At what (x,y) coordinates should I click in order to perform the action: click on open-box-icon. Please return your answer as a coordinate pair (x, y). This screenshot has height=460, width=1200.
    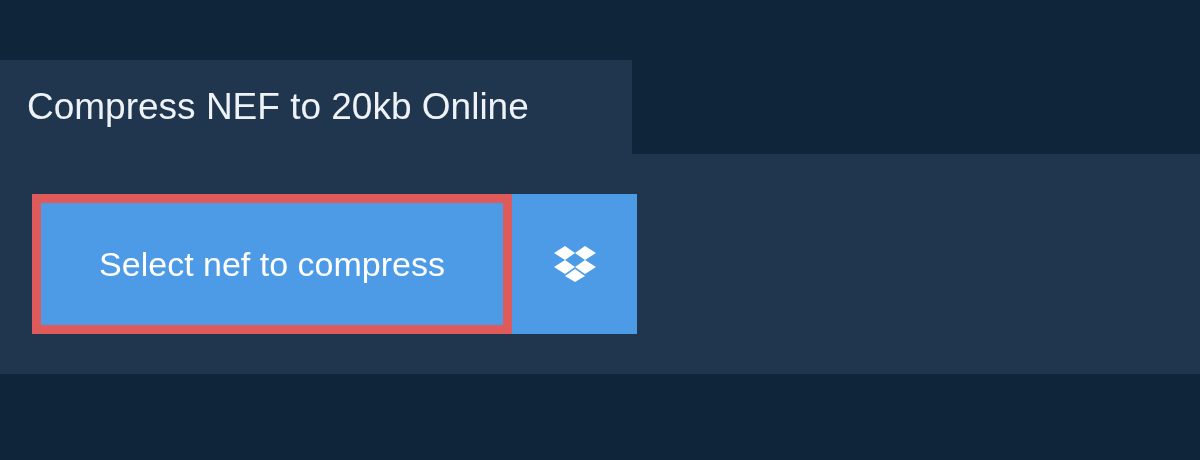
    Looking at the image, I should click on (574, 264).